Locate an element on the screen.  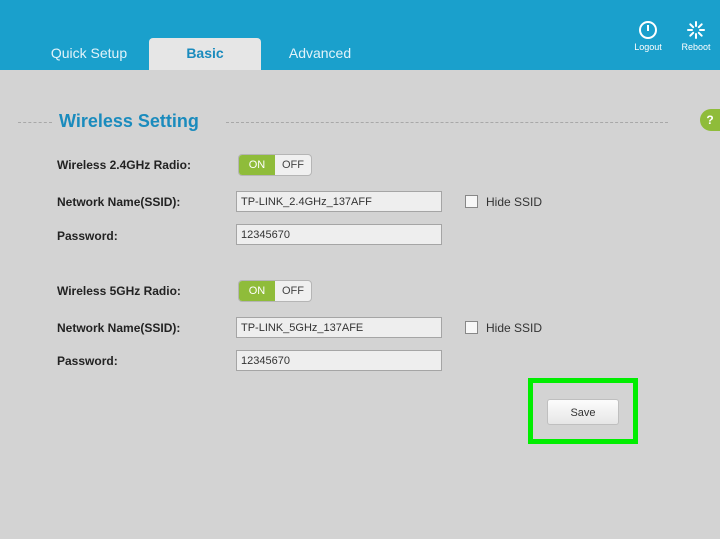
reboot-icon is located at coordinates (696, 30).